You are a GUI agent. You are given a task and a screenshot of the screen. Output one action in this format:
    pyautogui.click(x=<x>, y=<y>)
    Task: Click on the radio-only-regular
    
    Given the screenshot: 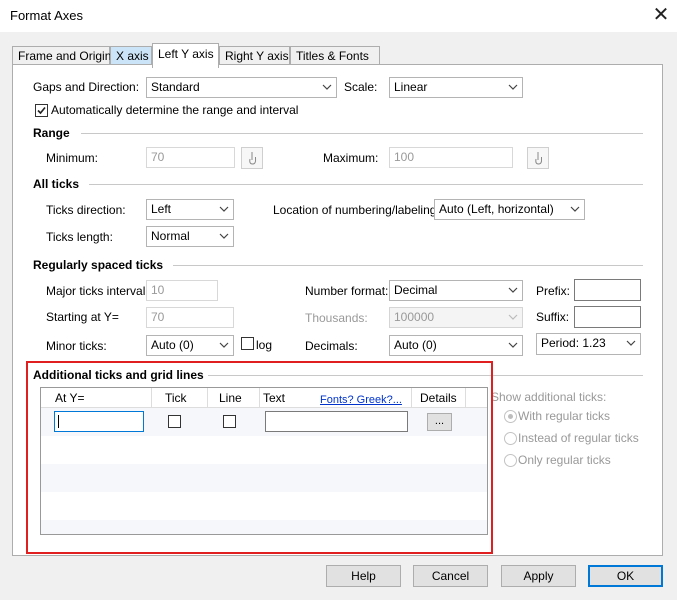 What is the action you would take?
    pyautogui.click(x=510, y=460)
    